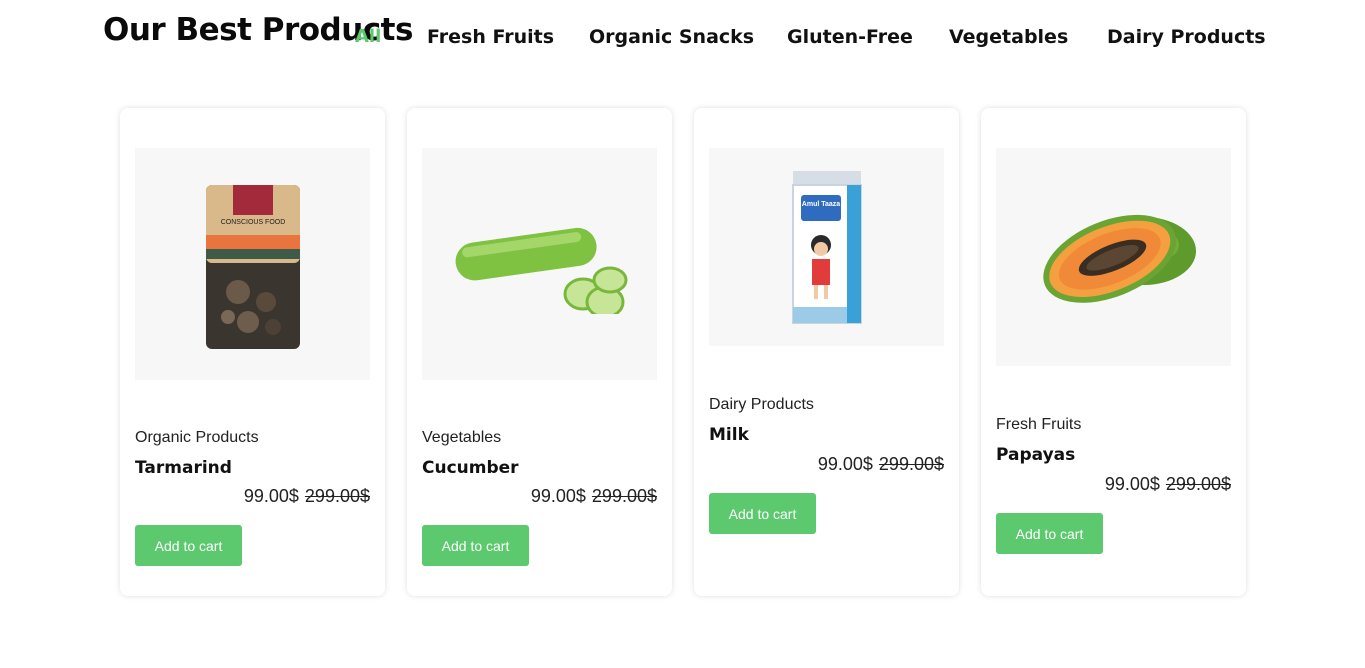  I want to click on cucumber-image, so click(539, 264).